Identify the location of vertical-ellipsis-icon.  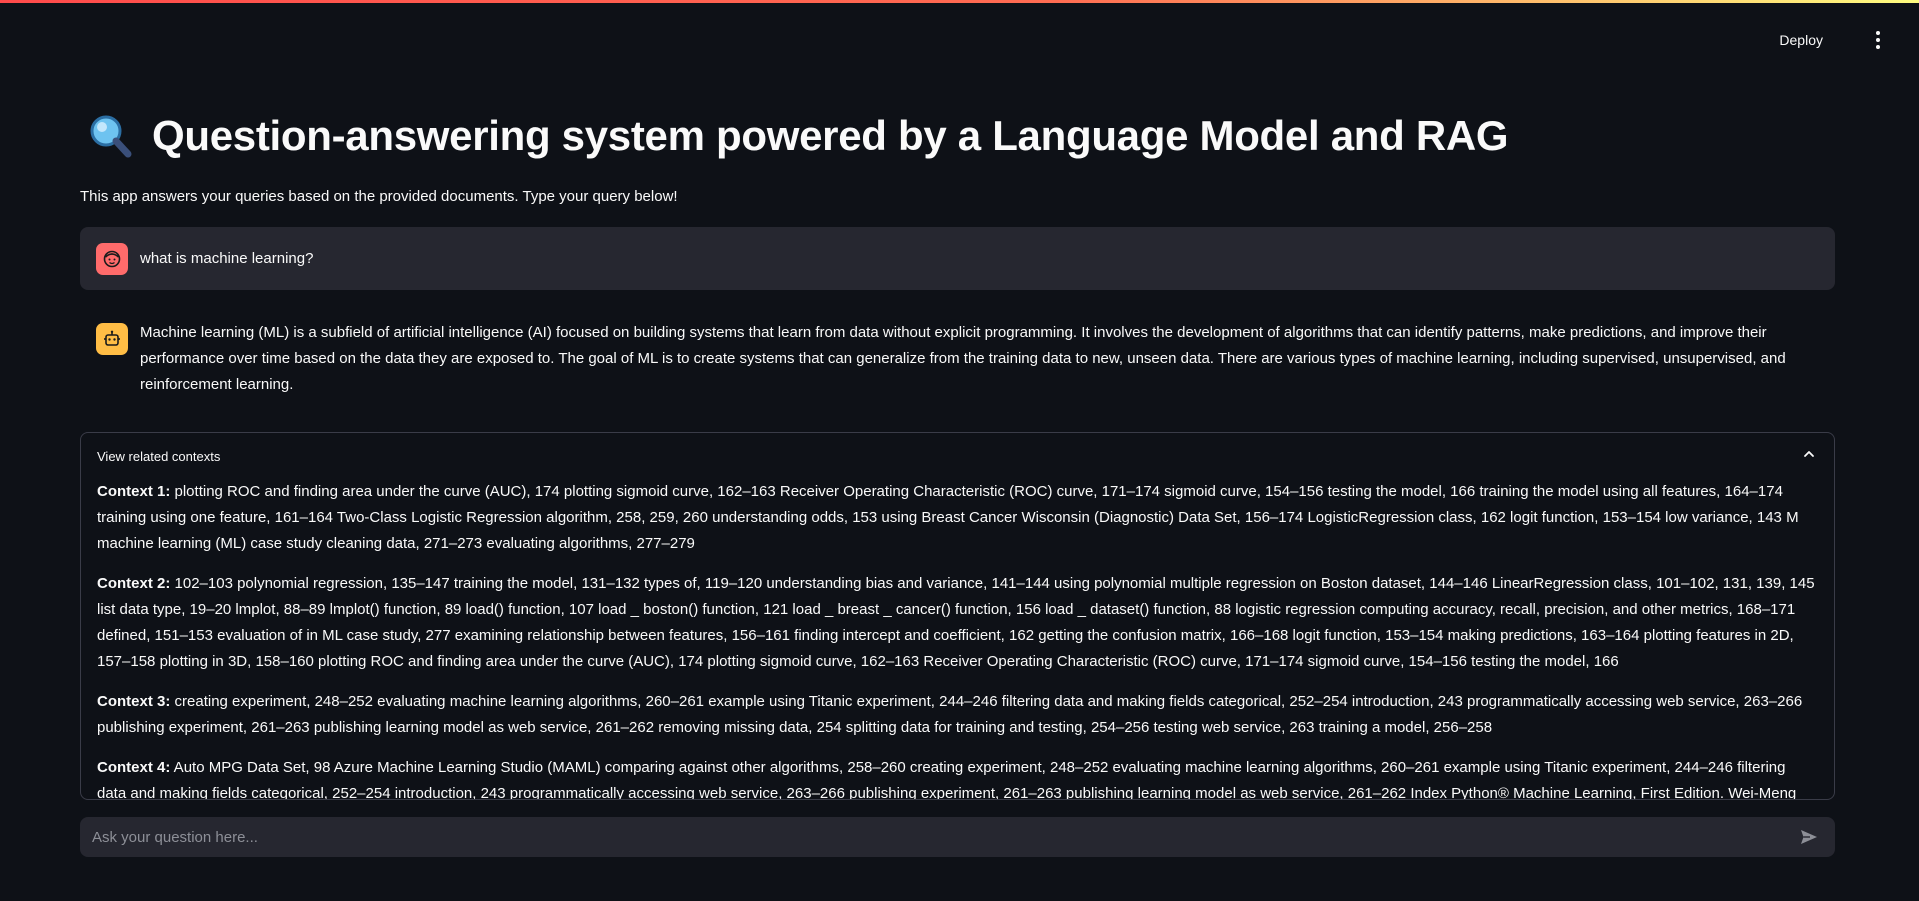
(1878, 40).